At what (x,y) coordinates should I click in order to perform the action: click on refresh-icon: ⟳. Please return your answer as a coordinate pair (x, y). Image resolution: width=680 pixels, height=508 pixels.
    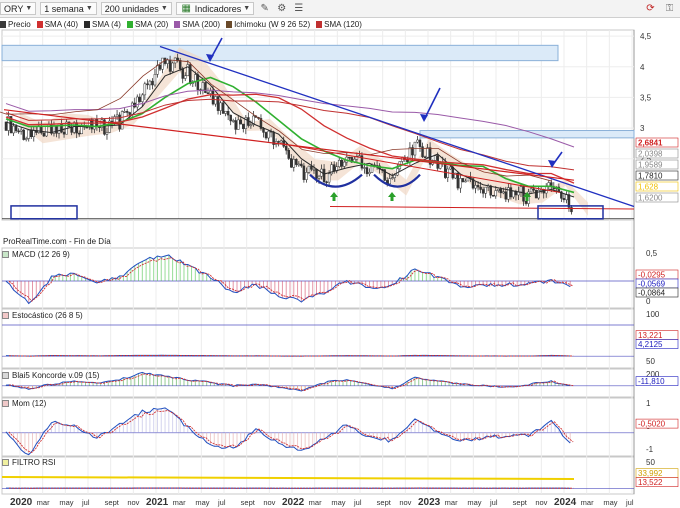
    Looking at the image, I should click on (650, 8).